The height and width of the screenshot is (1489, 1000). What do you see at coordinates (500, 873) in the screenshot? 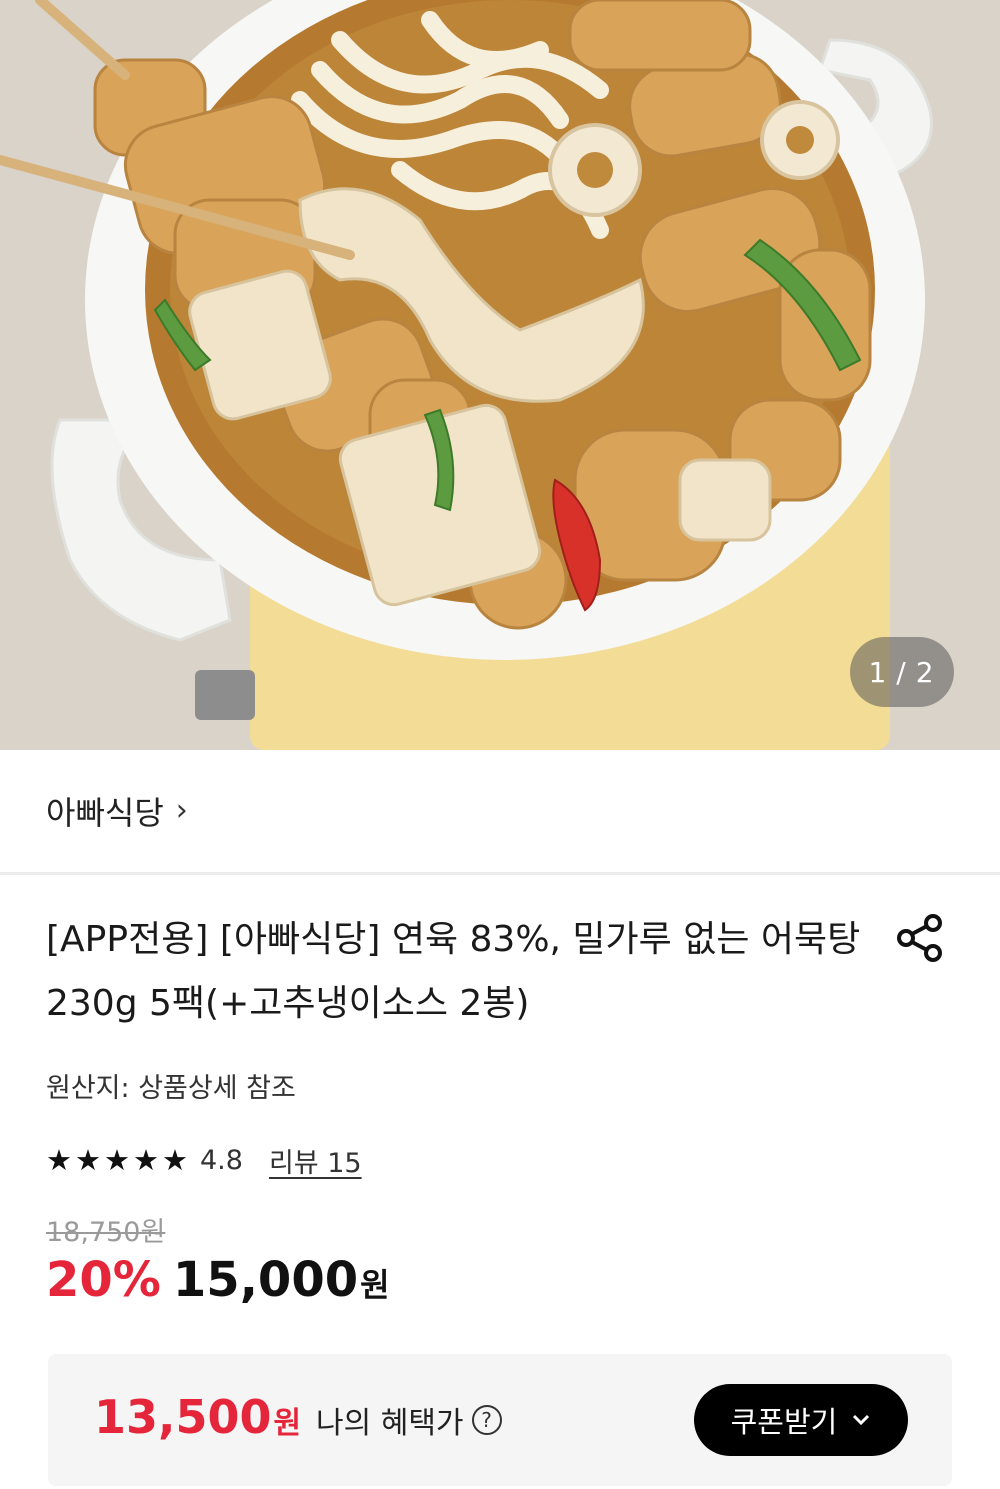
I see `section-divider` at bounding box center [500, 873].